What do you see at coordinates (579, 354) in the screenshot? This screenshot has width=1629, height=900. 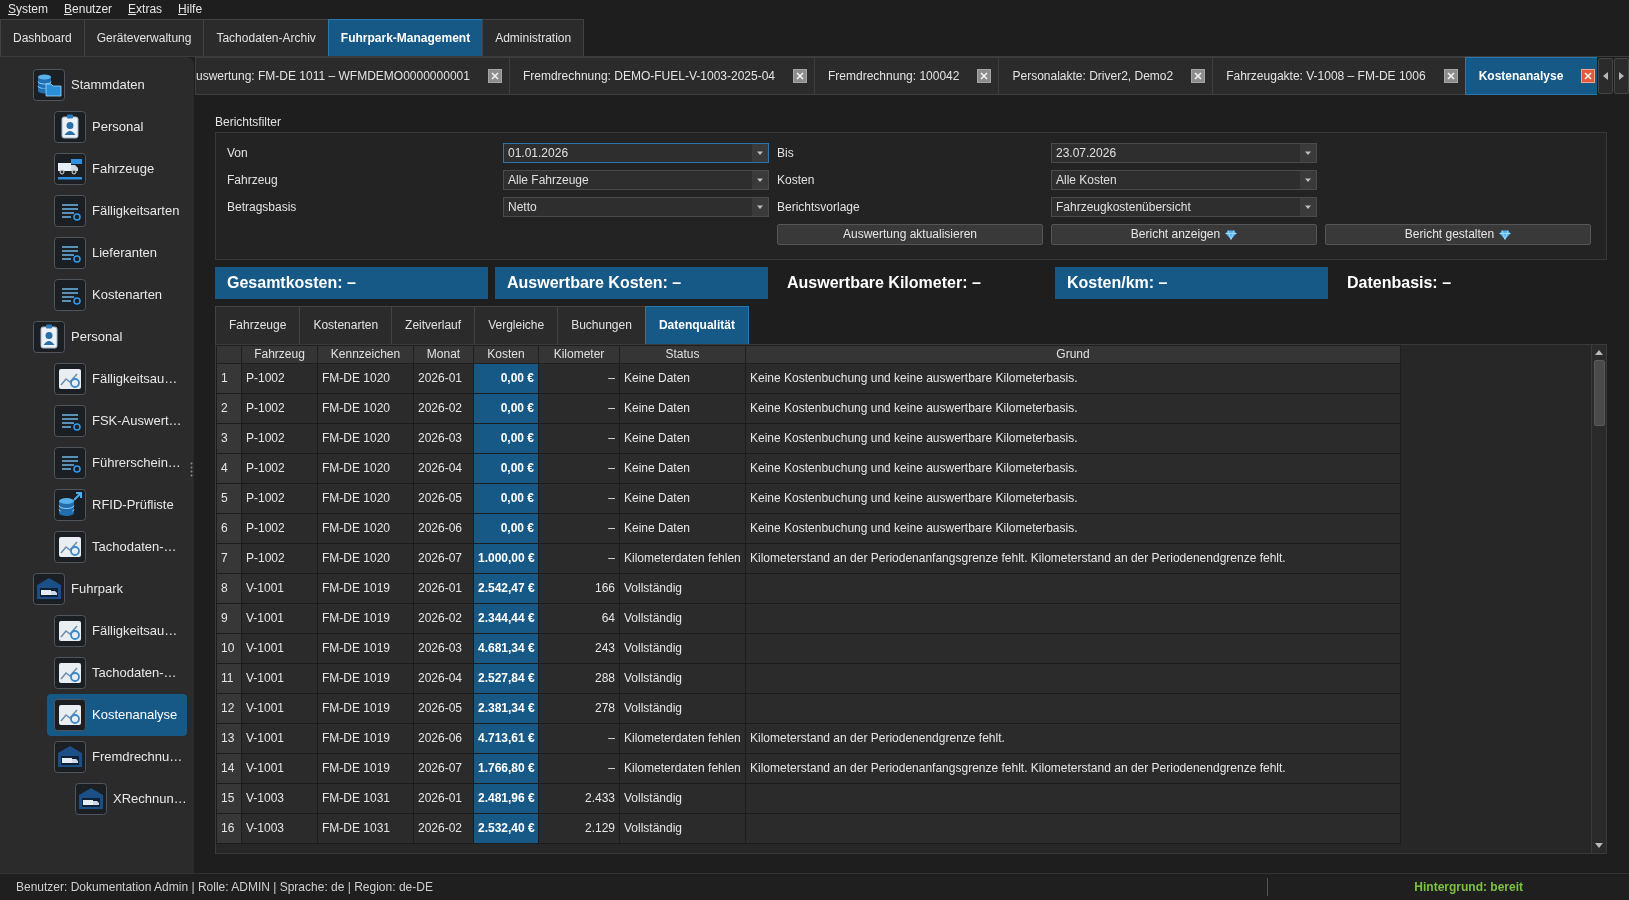 I see `column-header: Kilometer` at bounding box center [579, 354].